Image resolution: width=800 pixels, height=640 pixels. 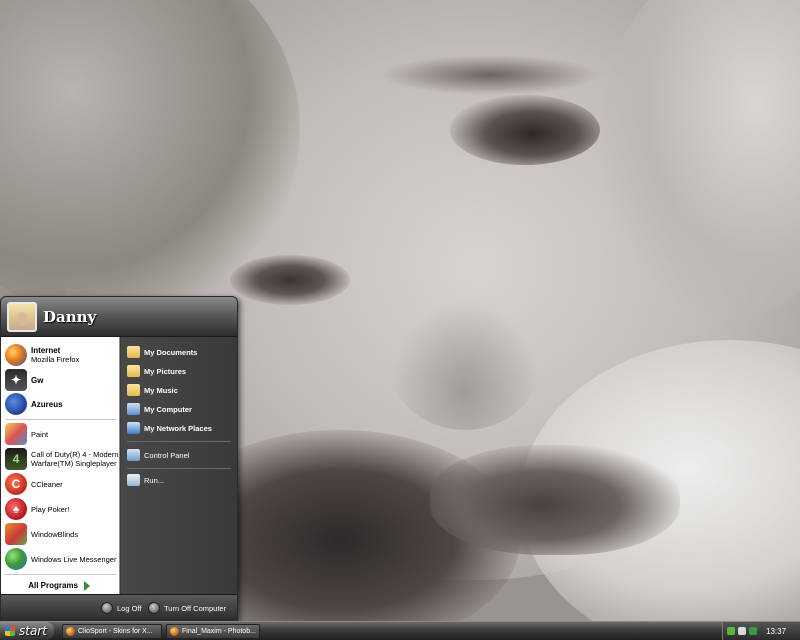 I want to click on network-icon, so click(x=133, y=428).